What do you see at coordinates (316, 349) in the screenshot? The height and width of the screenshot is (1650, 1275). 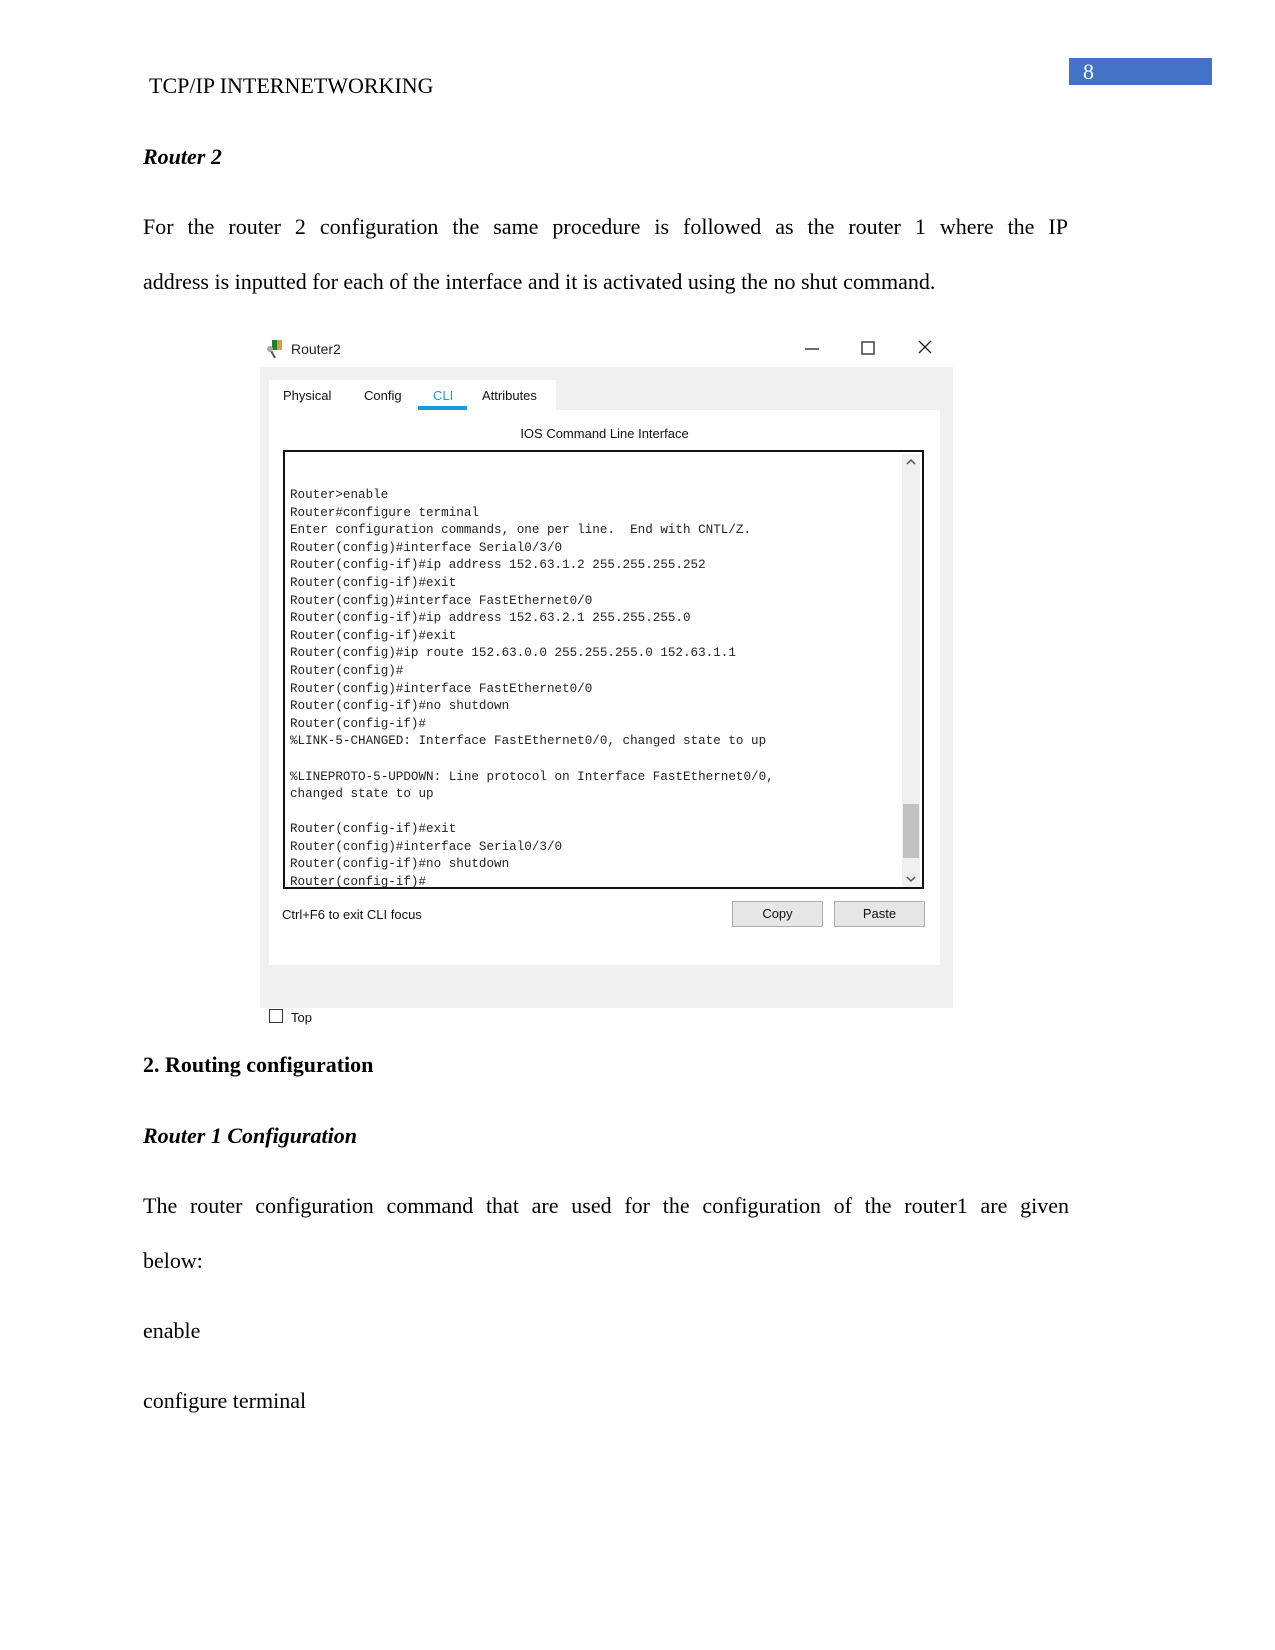 I see `window-title: Router2` at bounding box center [316, 349].